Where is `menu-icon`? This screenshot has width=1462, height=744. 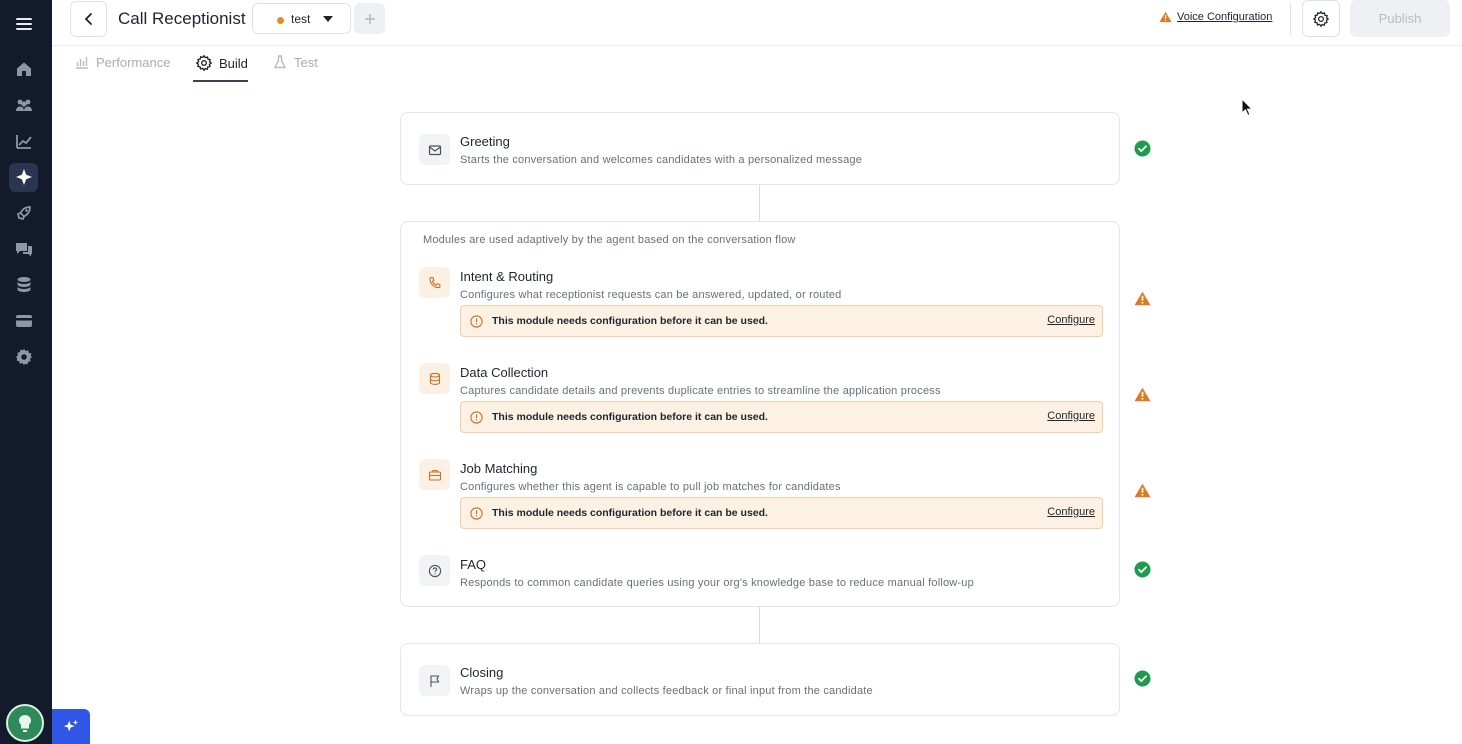 menu-icon is located at coordinates (24, 24).